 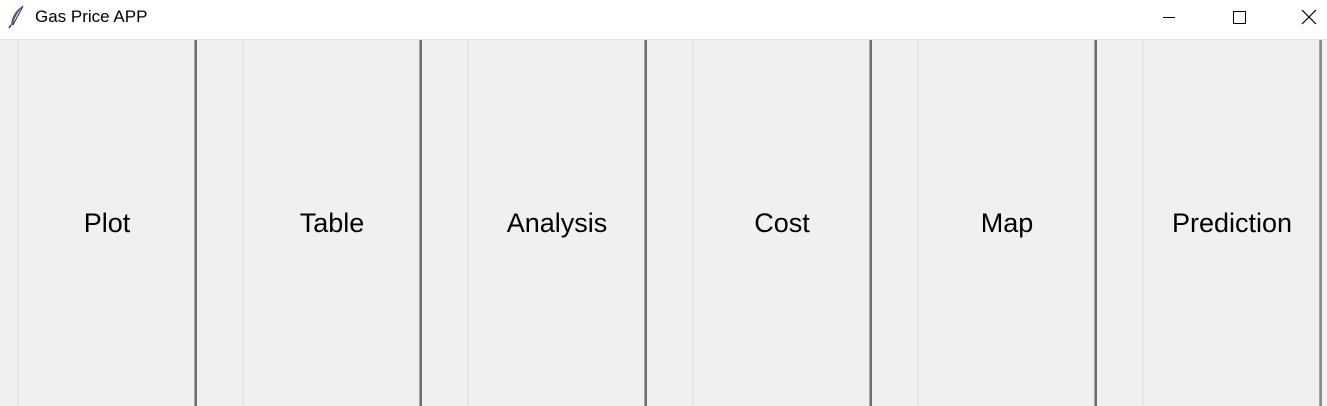 I want to click on map-button: Map, so click(x=1007, y=223).